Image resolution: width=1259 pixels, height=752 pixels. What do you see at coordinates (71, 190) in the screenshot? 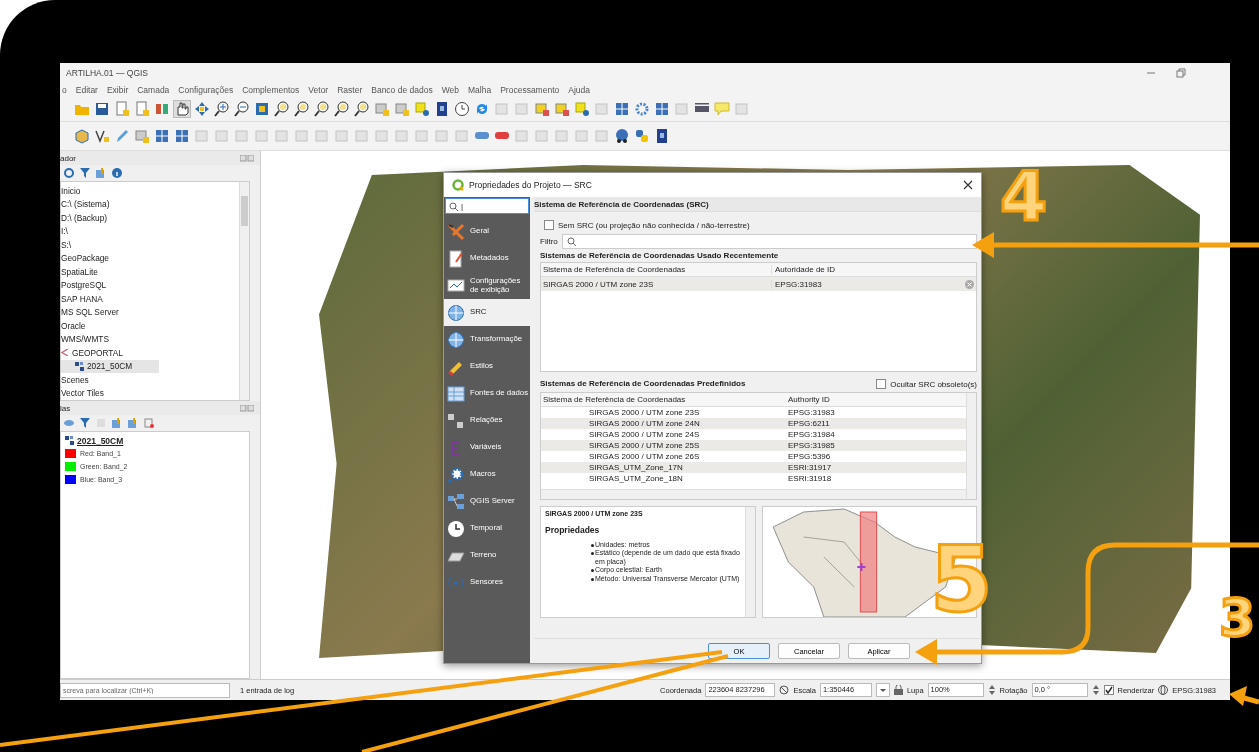
I see `tree-item: Inicio` at bounding box center [71, 190].